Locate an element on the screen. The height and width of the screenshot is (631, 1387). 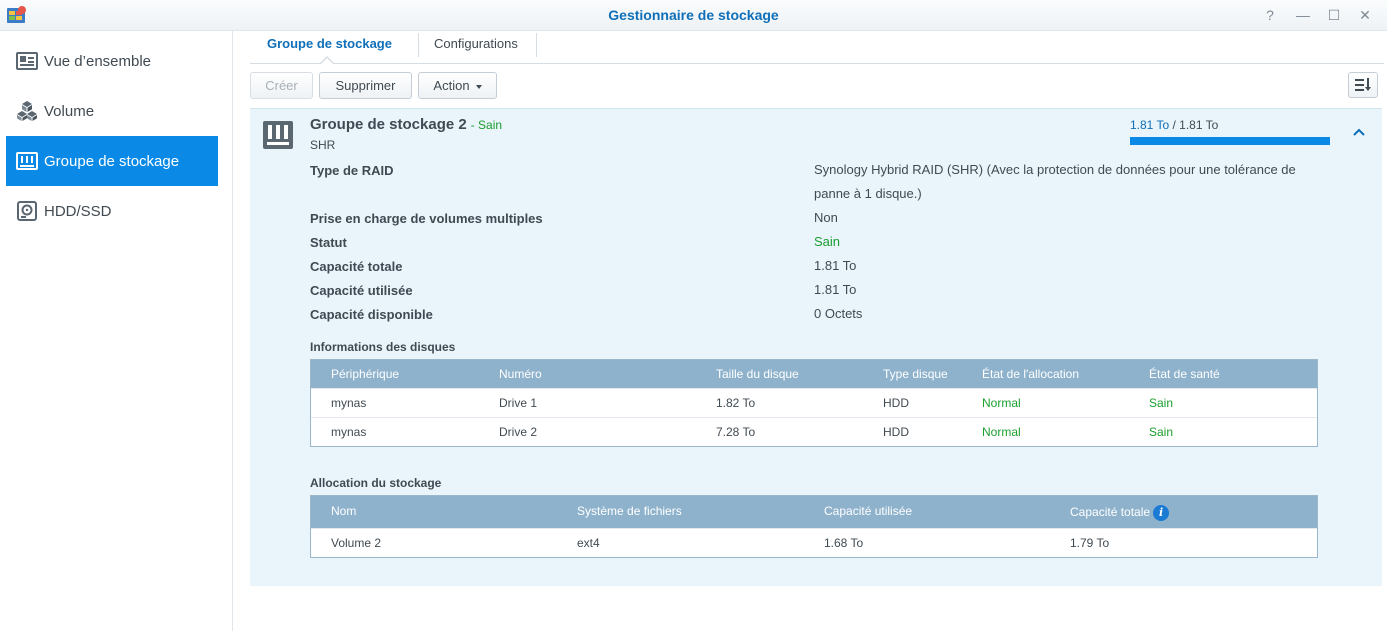
prop-value-total-capacity: 1.81 To is located at coordinates (835, 265).